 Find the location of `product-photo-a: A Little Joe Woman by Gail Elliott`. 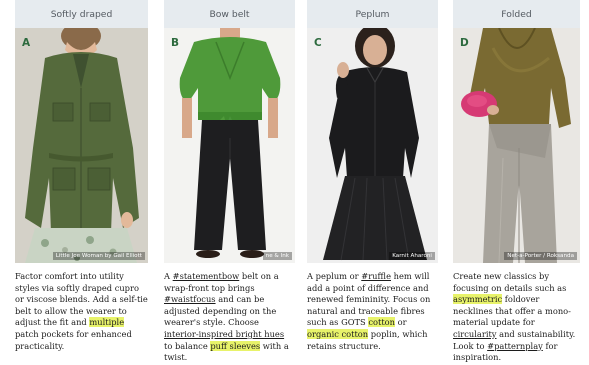

product-photo-a: A Little Joe Woman by Gail Elliott is located at coordinates (81, 145).